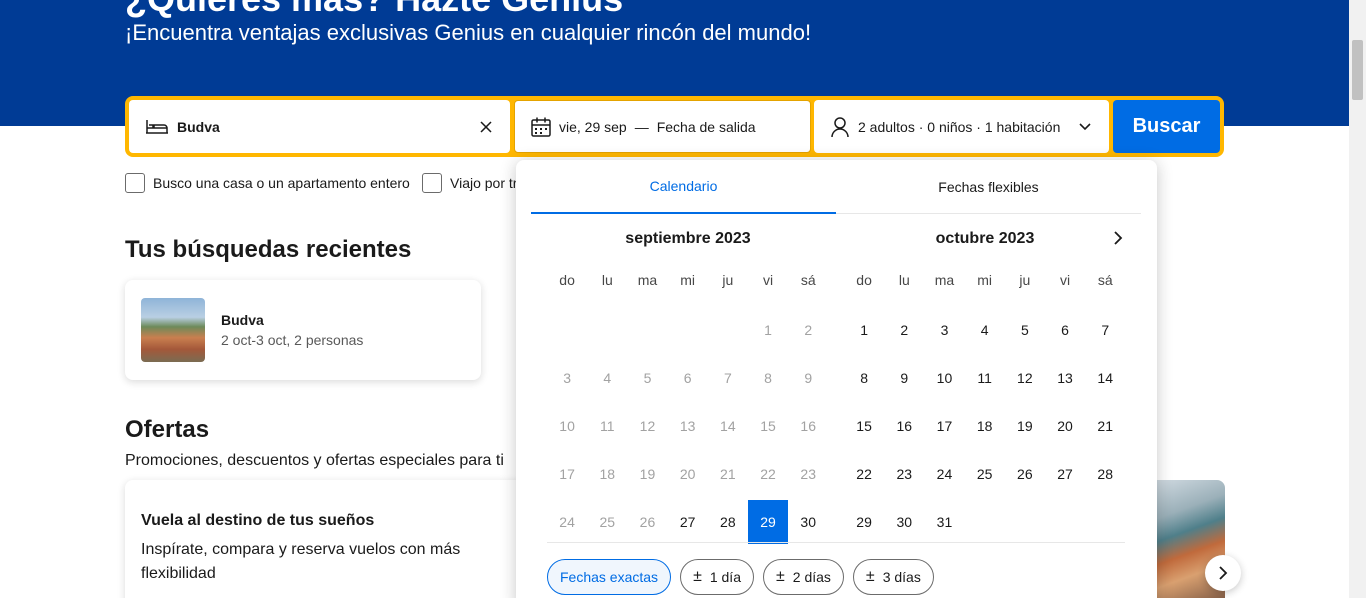 This screenshot has width=1366, height=598. Describe the element at coordinates (1166, 126) in the screenshot. I see `search-button: Buscar` at that location.